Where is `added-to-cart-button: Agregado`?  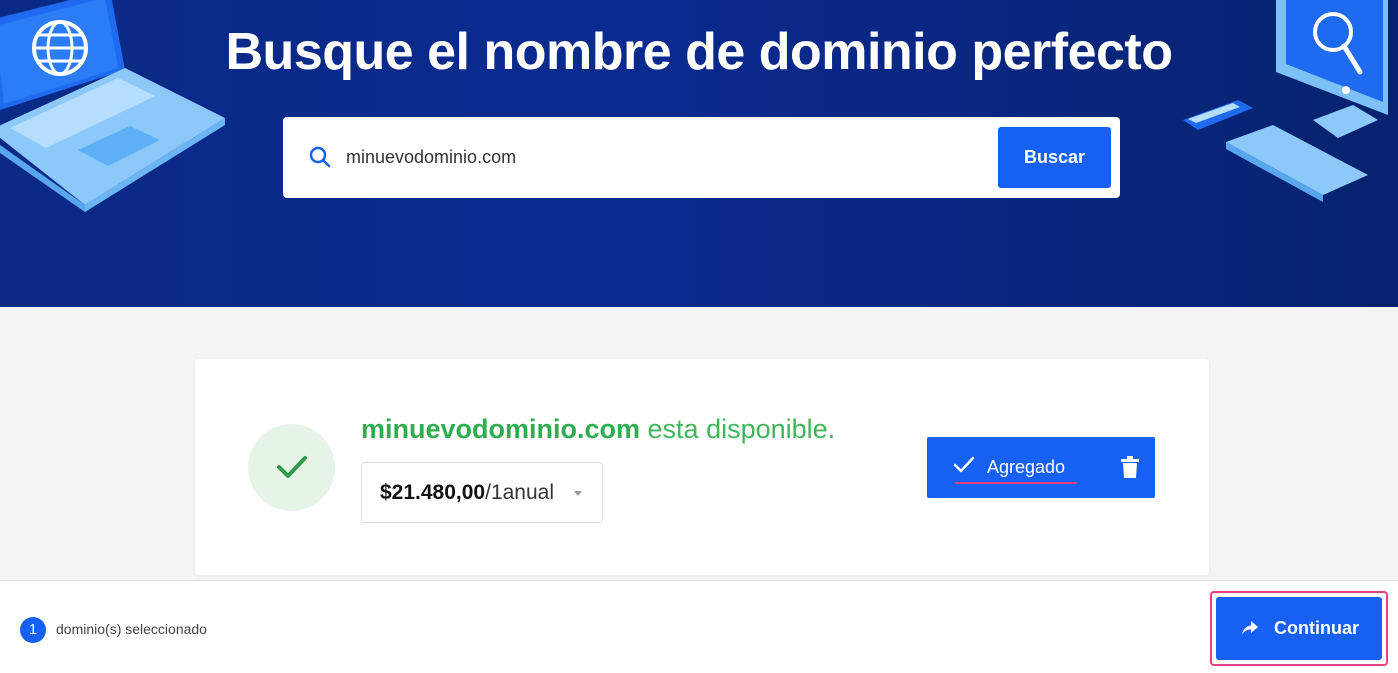
added-to-cart-button: Agregado is located at coordinates (1013, 467).